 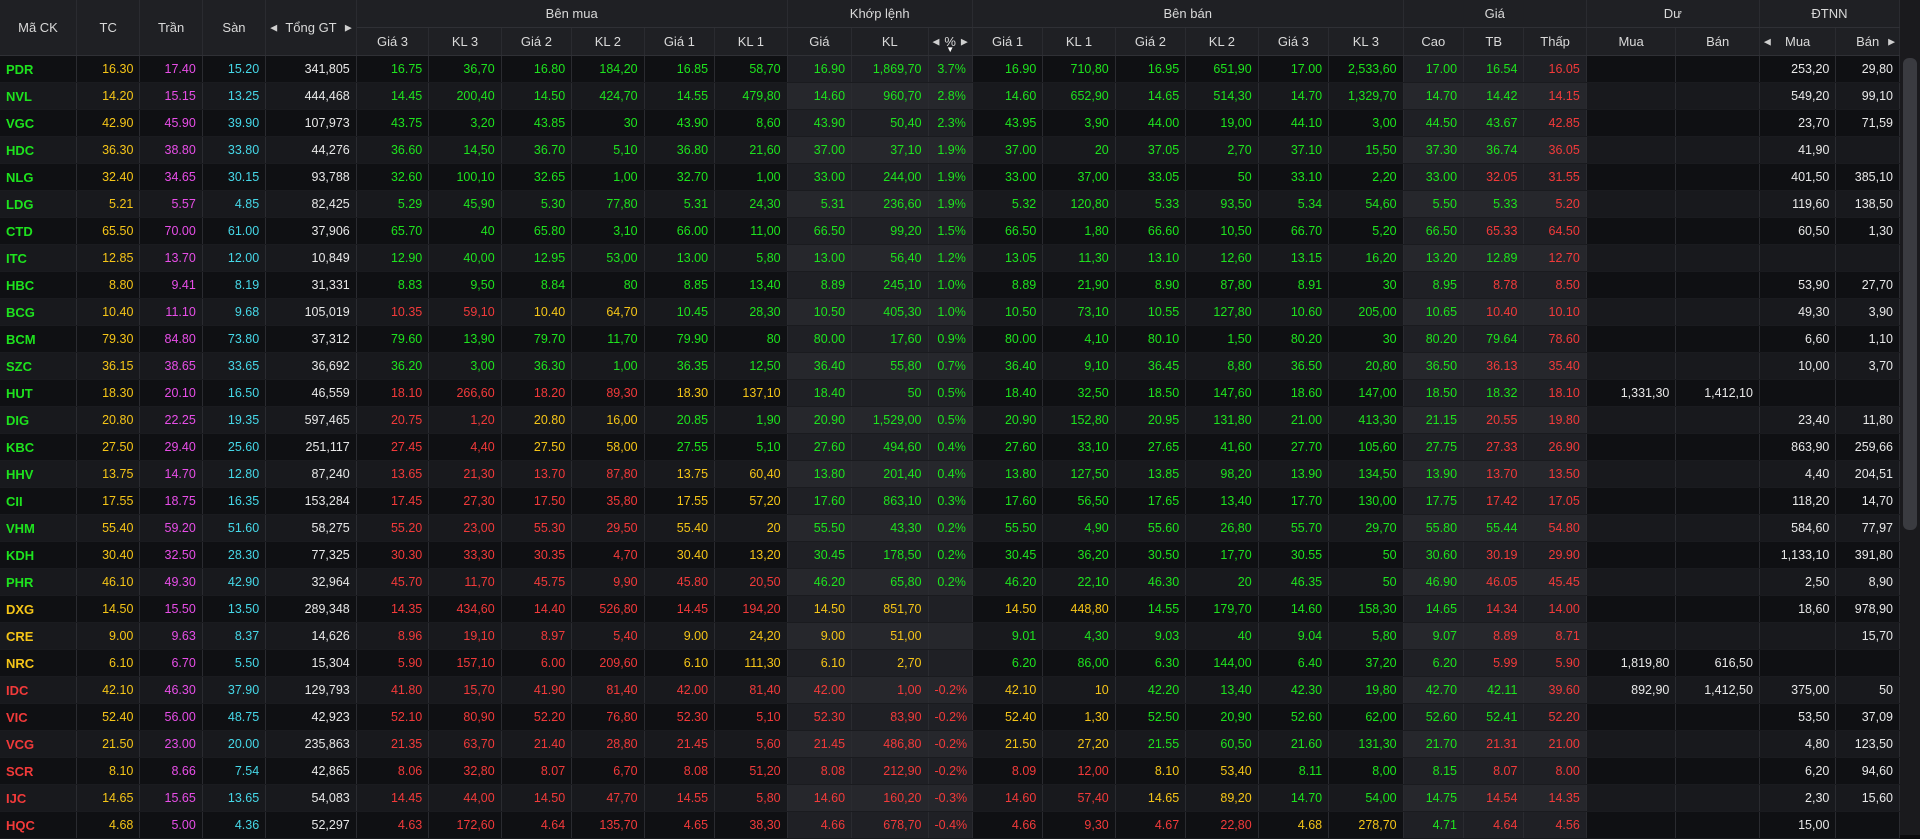 I want to click on col-header-ref: TC, so click(x=108, y=28).